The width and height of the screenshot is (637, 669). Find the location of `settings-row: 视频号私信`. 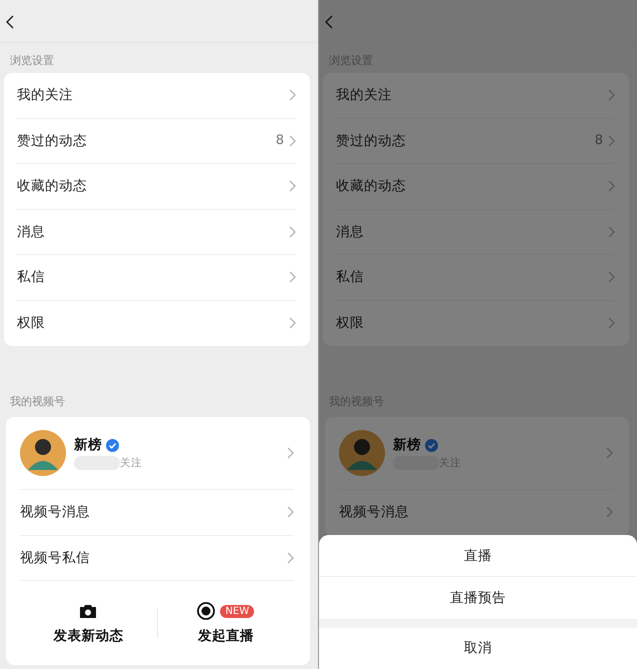

settings-row: 视频号私信 is located at coordinates (157, 558).